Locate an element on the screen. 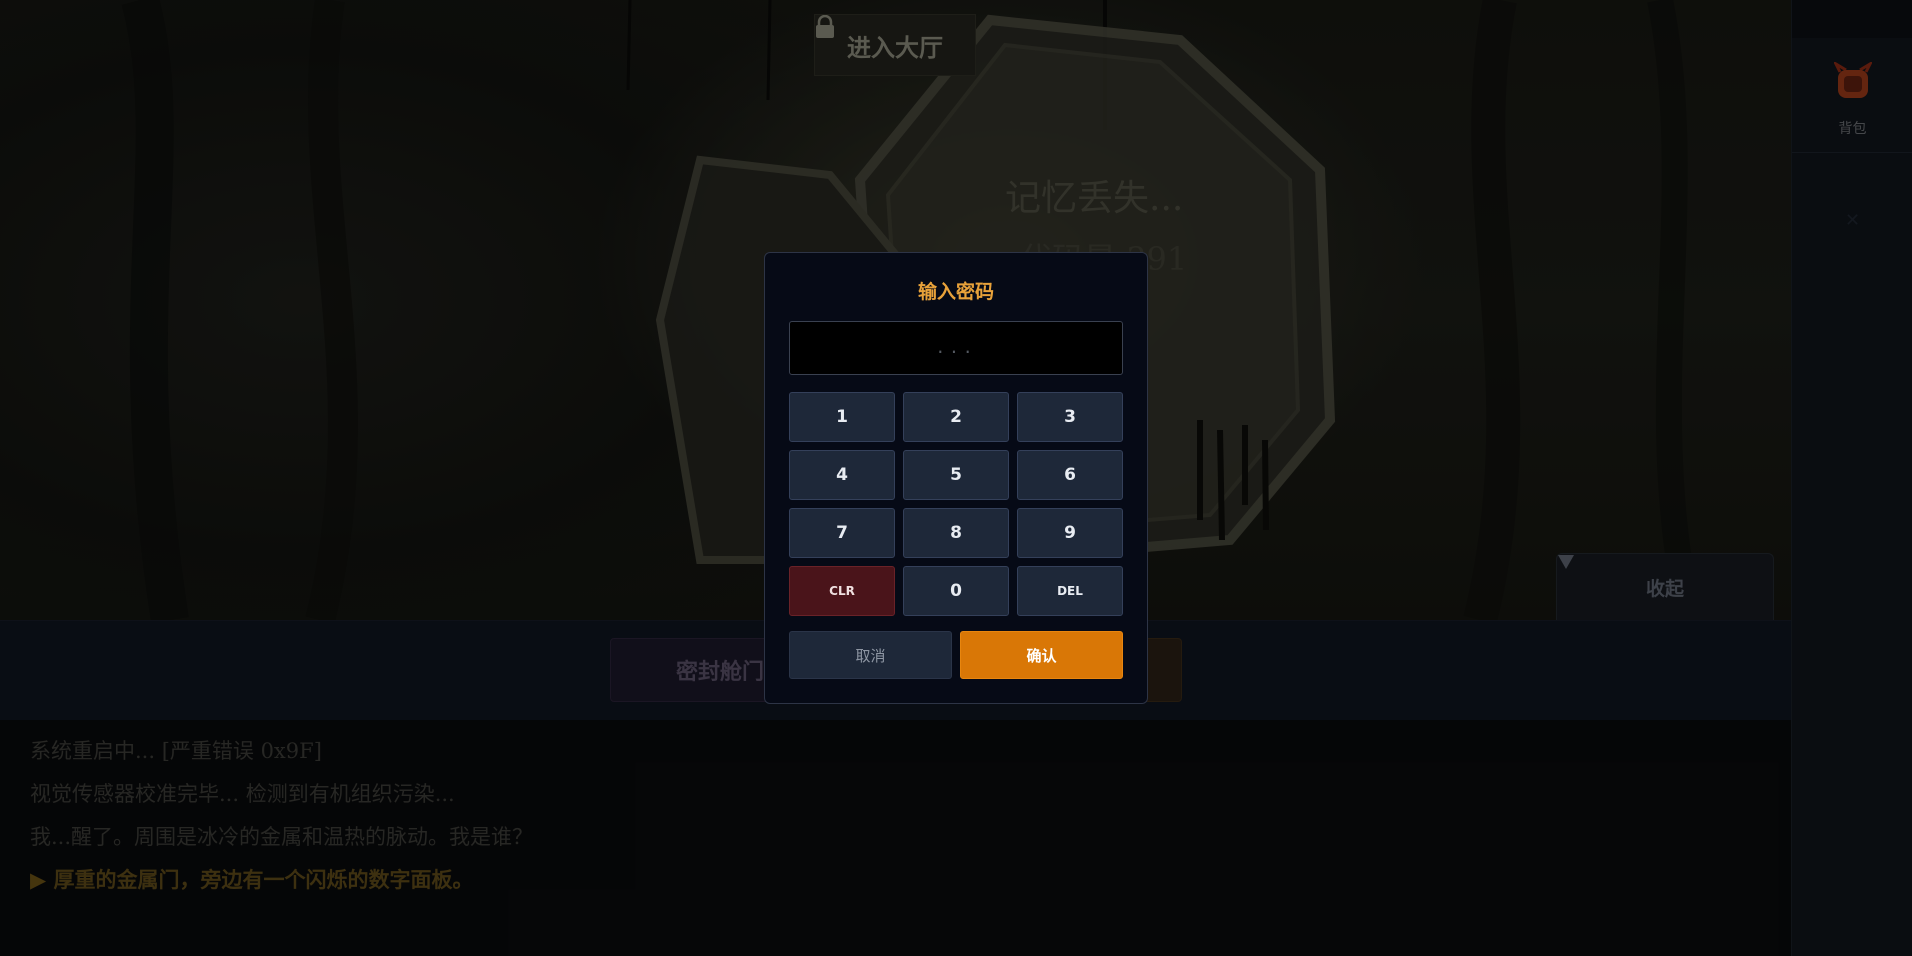 Image resolution: width=1912 pixels, height=956 pixels. key-8: 8 is located at coordinates (956, 533).